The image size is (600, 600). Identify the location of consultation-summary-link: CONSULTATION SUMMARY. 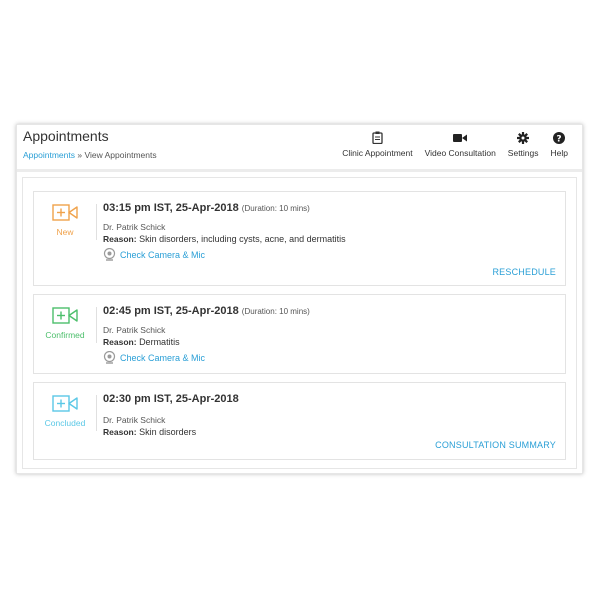
(495, 445).